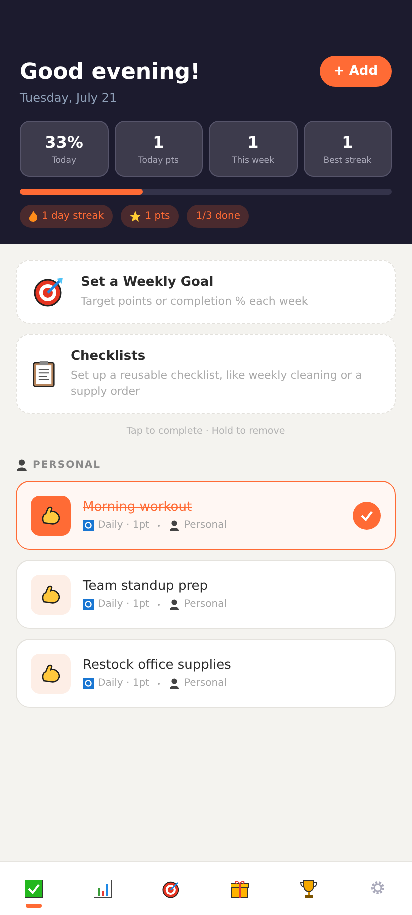 This screenshot has height=915, width=412. Describe the element at coordinates (378, 888) in the screenshot. I see `settings-icon` at that location.